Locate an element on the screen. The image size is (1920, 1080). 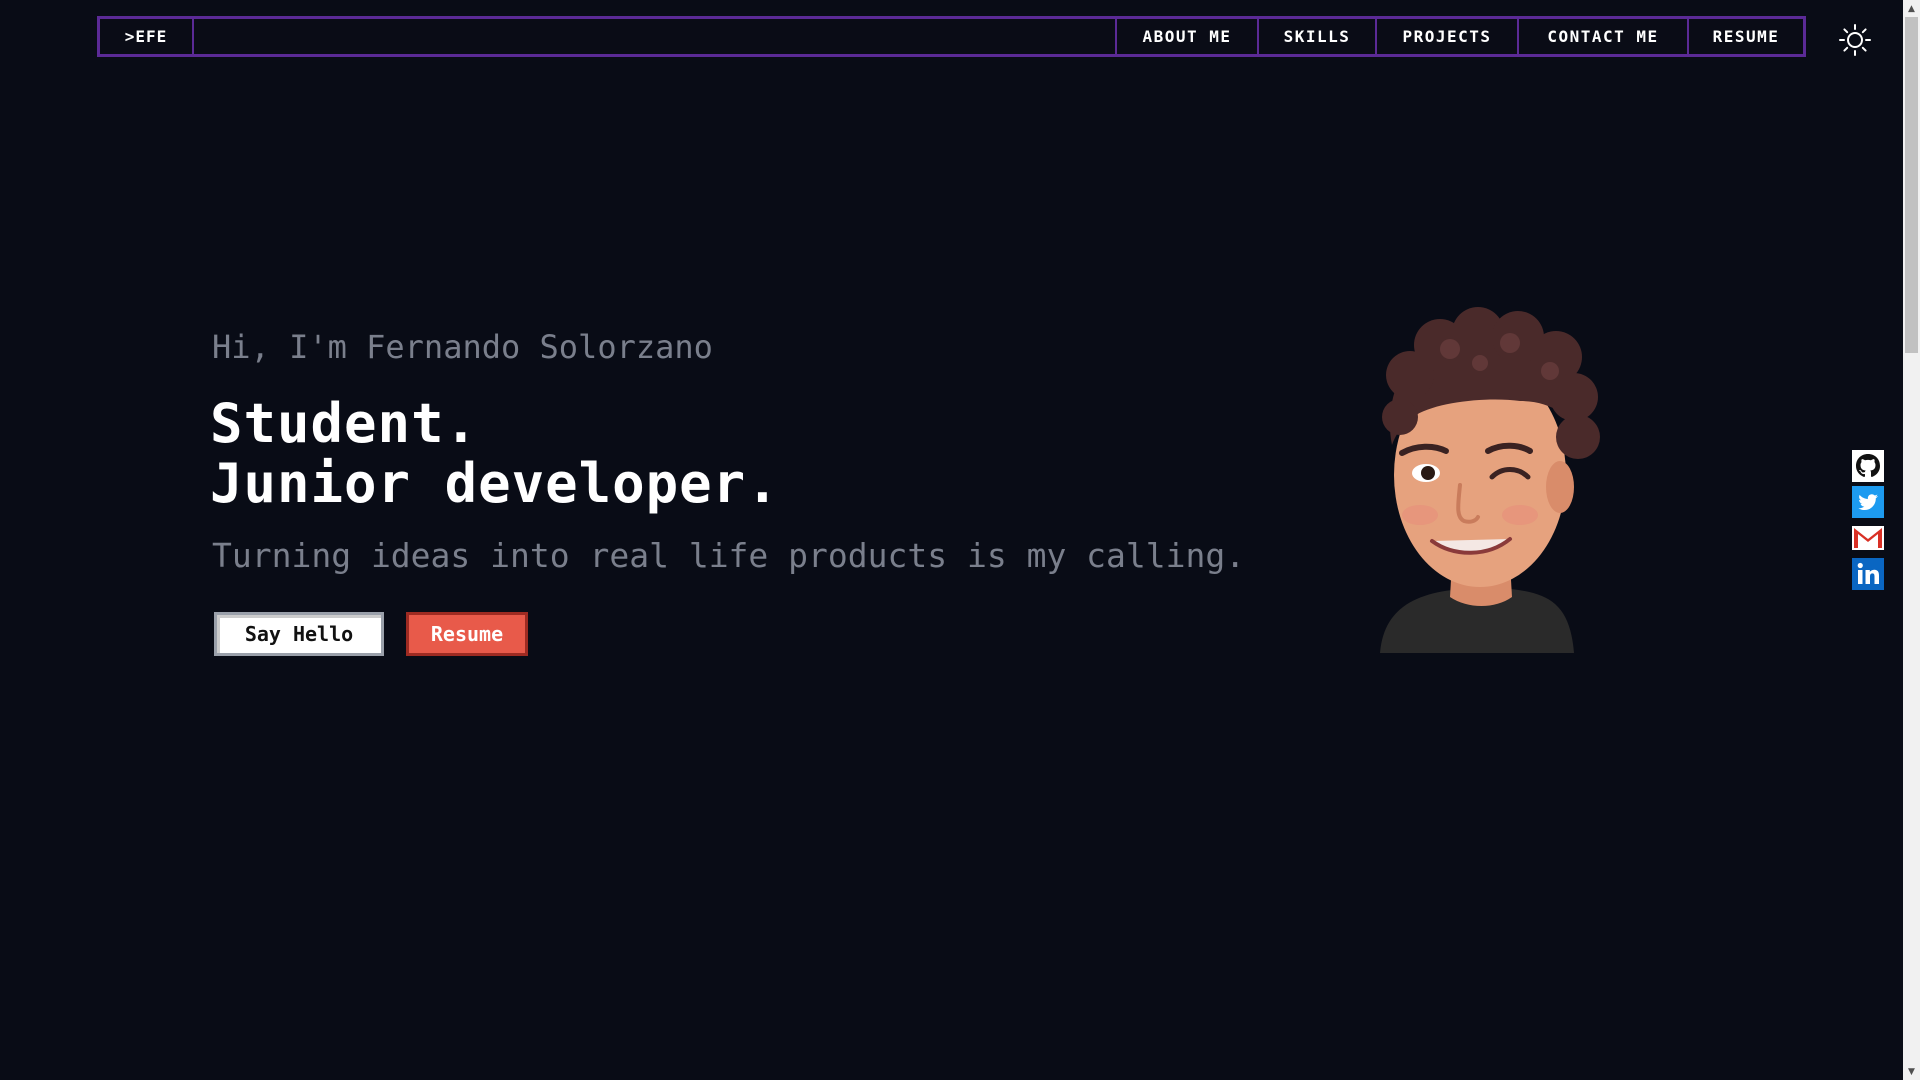
gmail-icon is located at coordinates (1868, 538).